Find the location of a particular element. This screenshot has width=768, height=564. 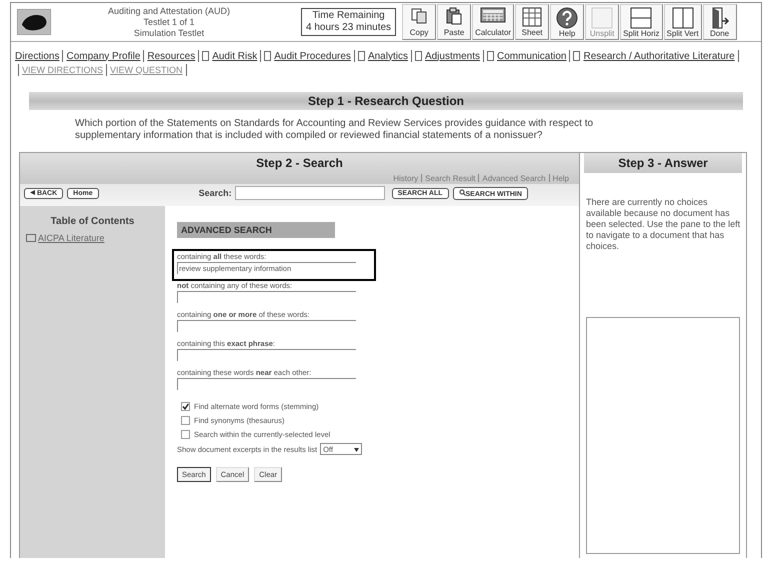

section-heading: ADVANCED SEARCH is located at coordinates (256, 230).